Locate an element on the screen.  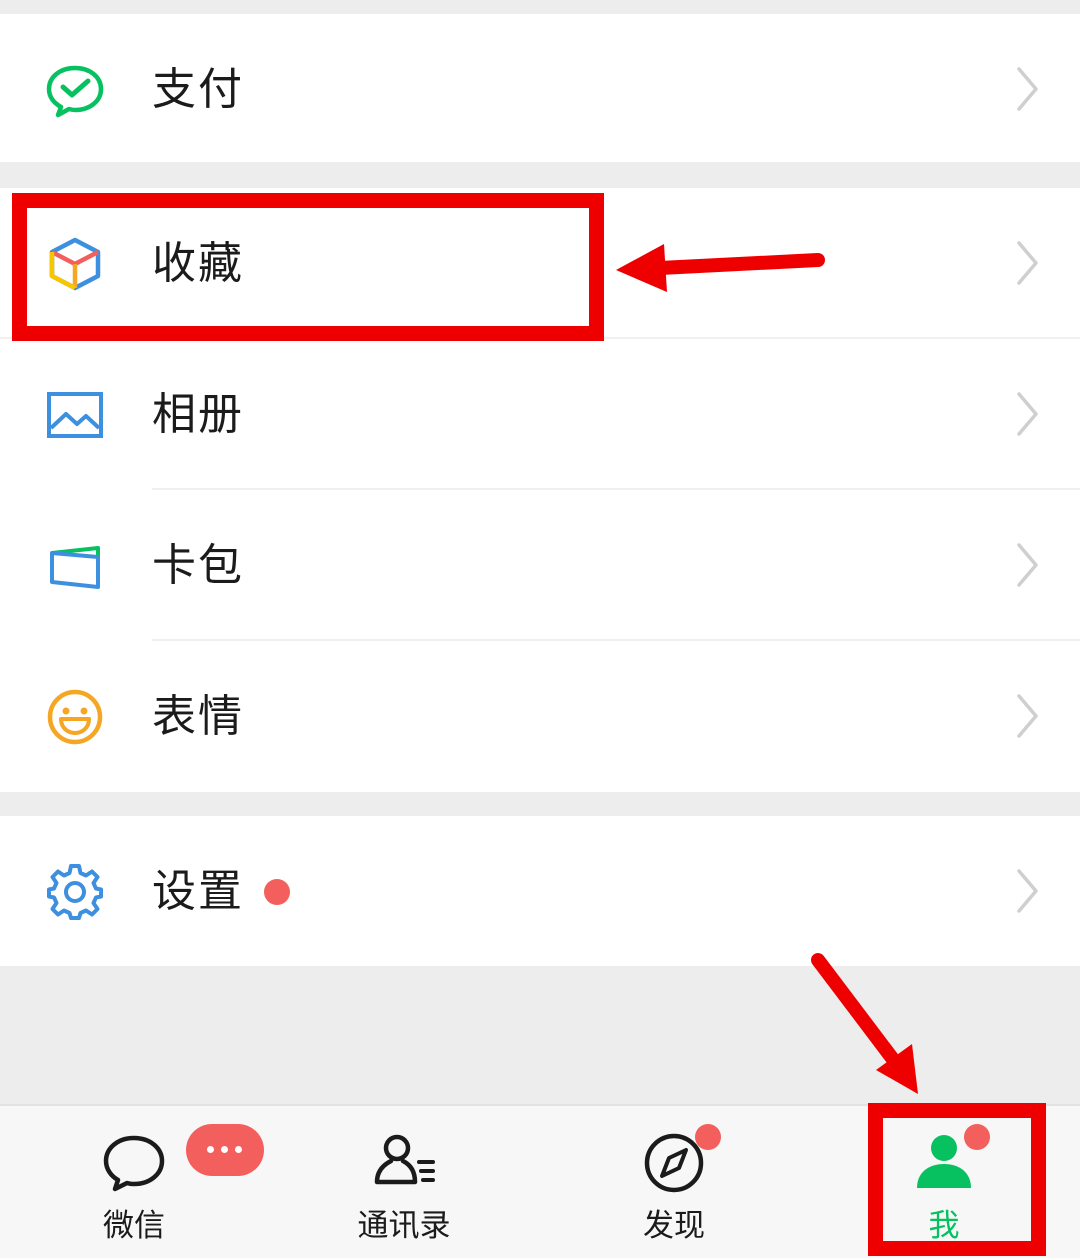
menu-label-album: 相册 is located at coordinates (198, 414).